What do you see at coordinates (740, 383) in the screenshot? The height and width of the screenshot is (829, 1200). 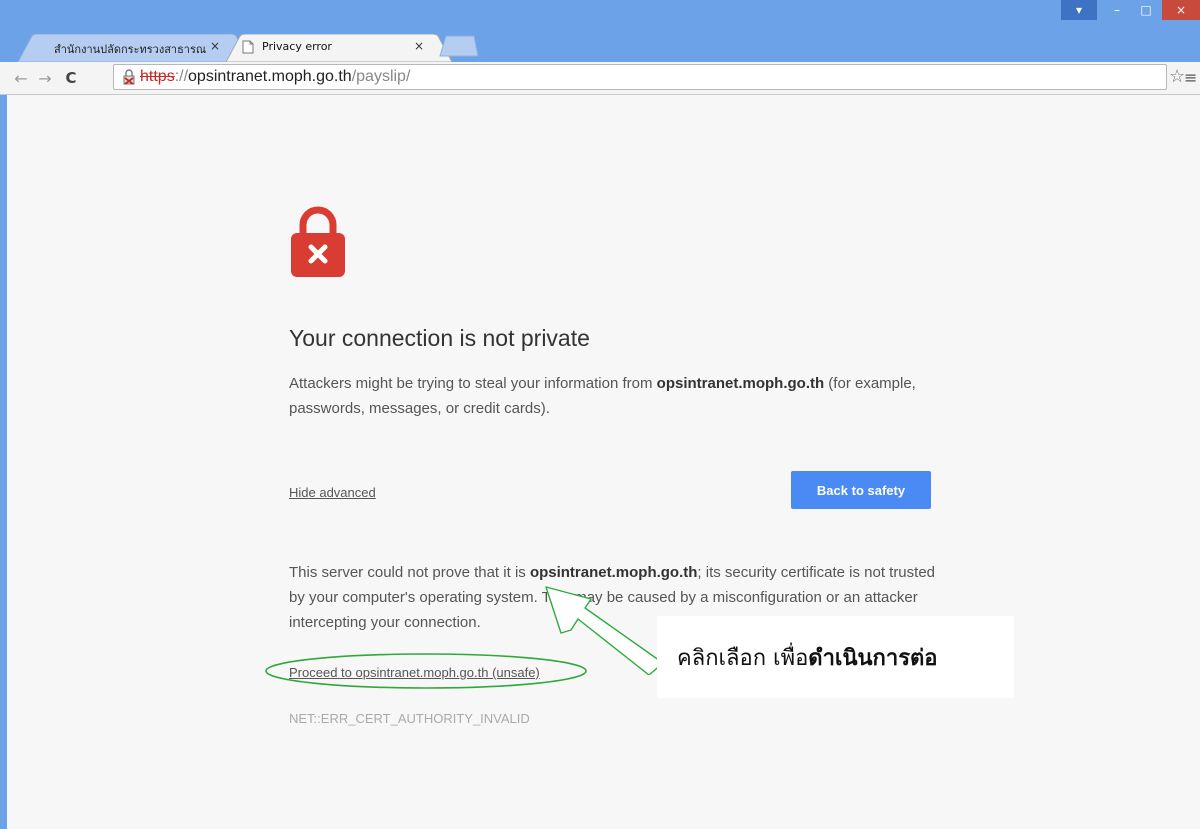 I see `desc-host: opsintranet.moph.go.th` at bounding box center [740, 383].